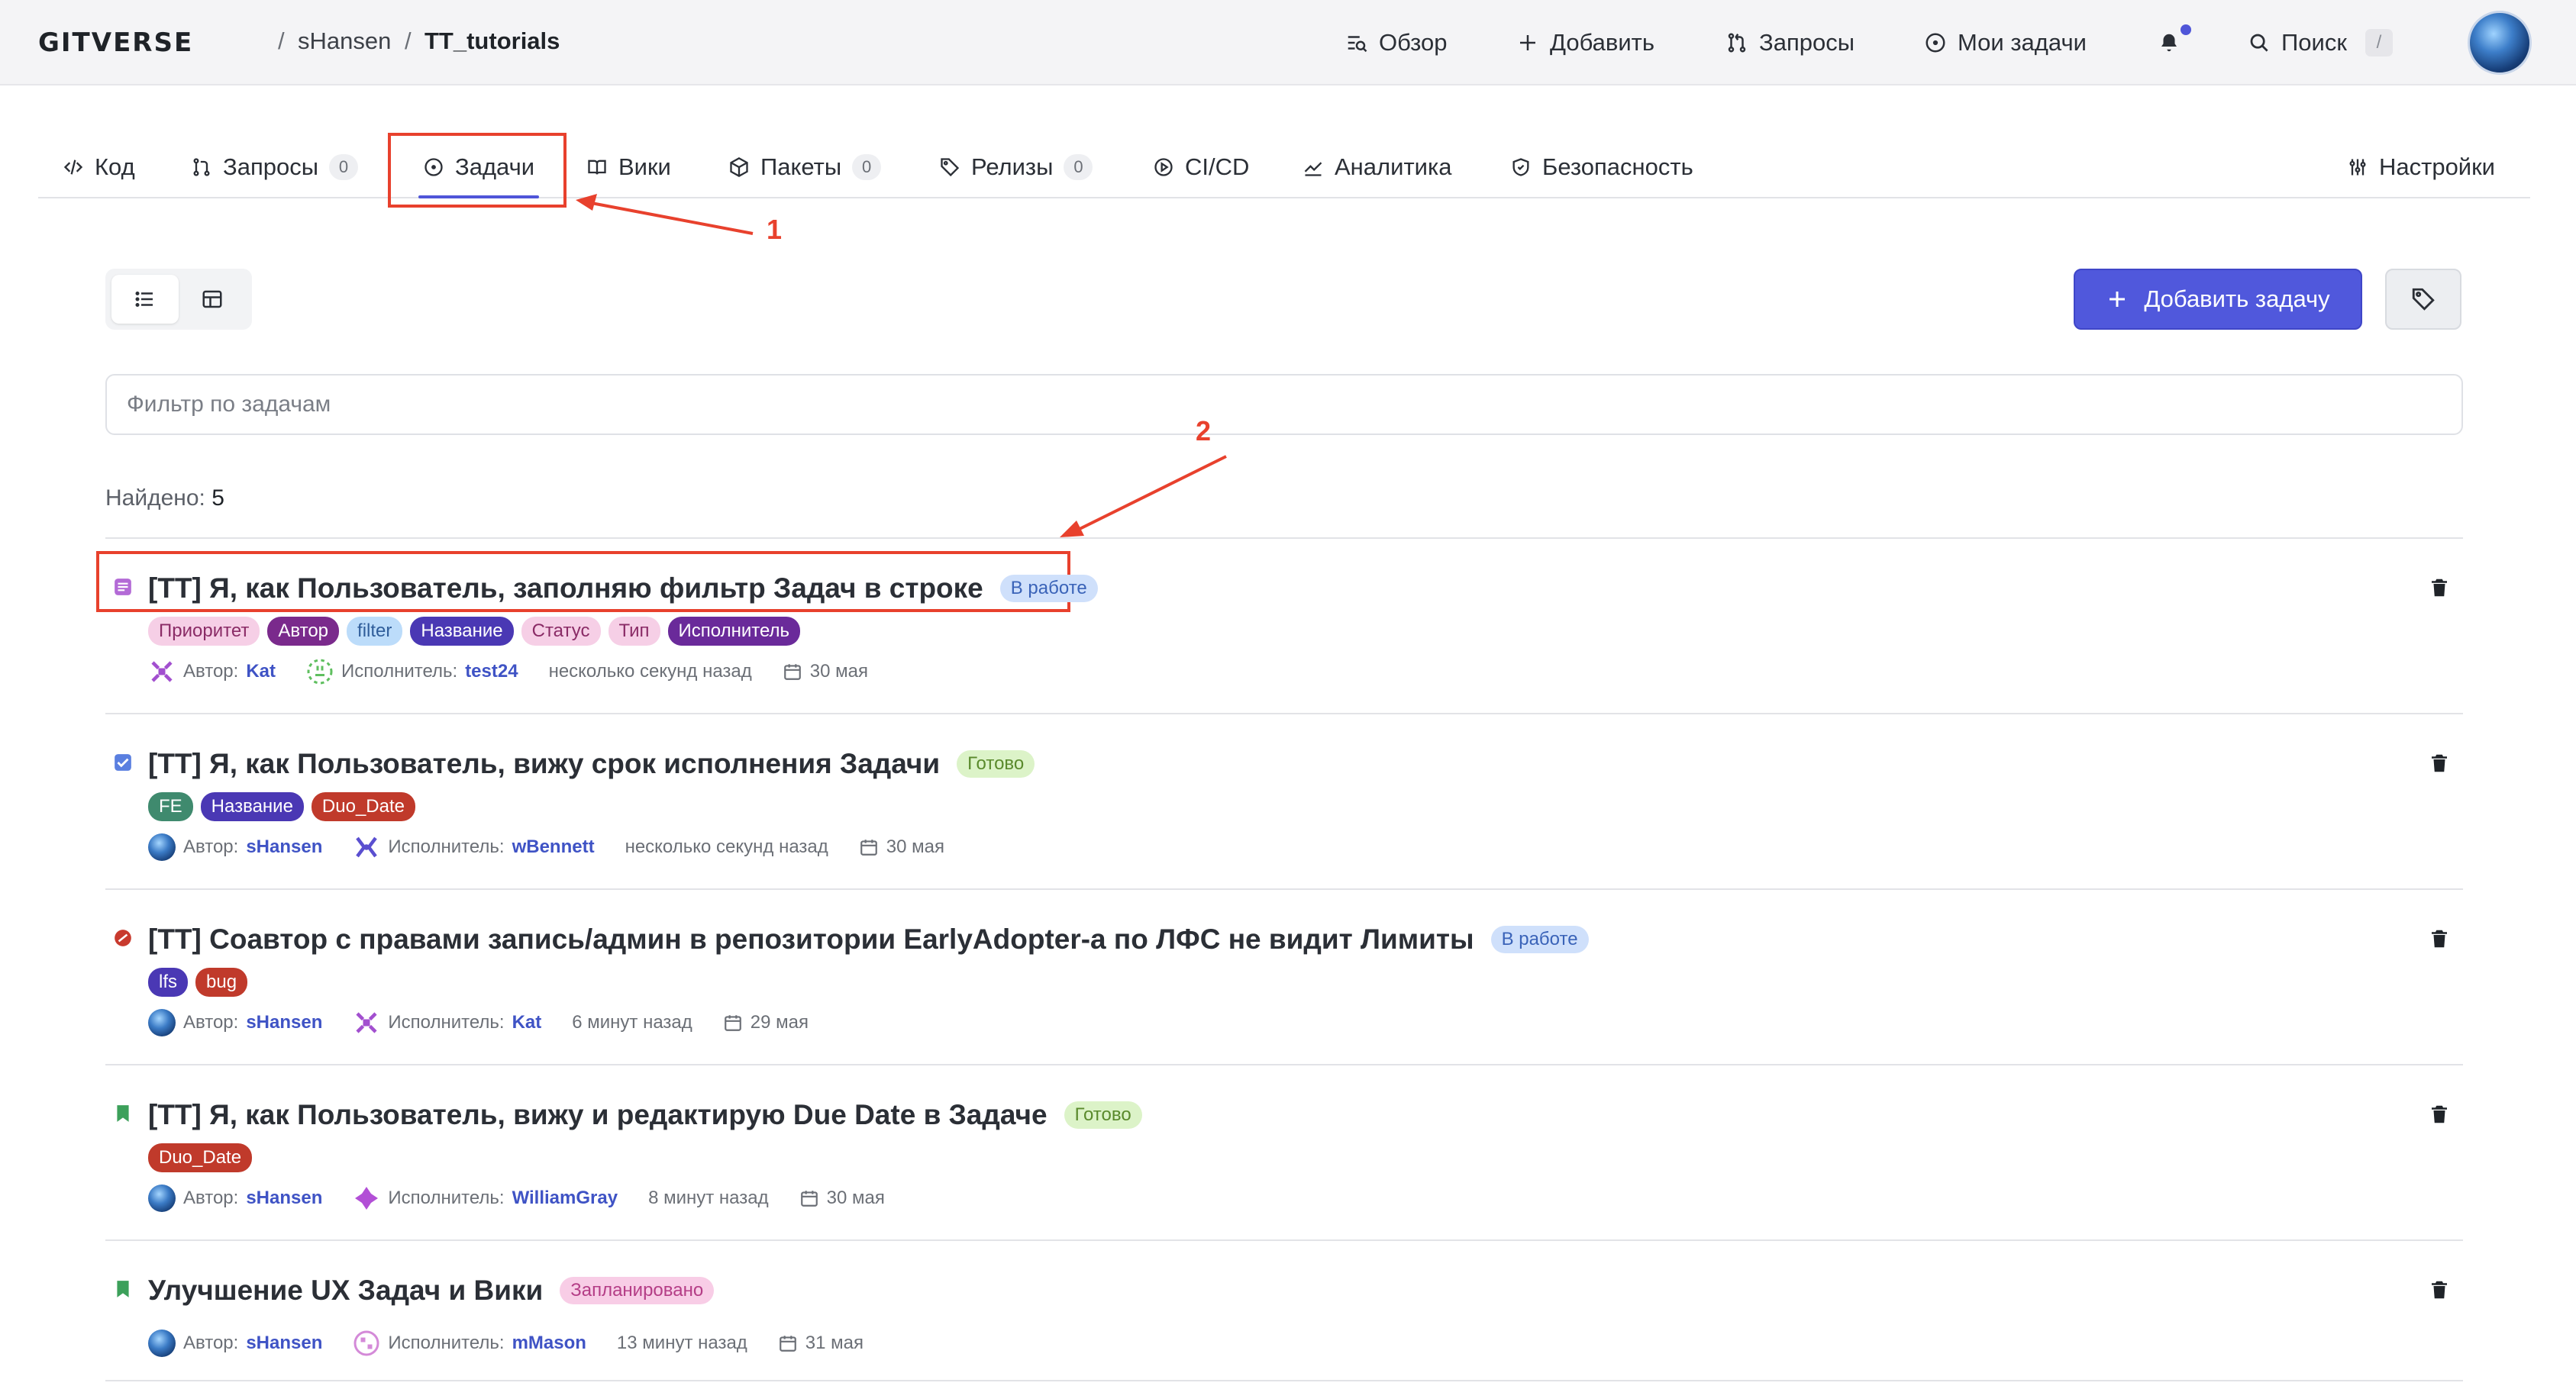 The image size is (2576, 1386). I want to click on requests-count: 0, so click(344, 167).